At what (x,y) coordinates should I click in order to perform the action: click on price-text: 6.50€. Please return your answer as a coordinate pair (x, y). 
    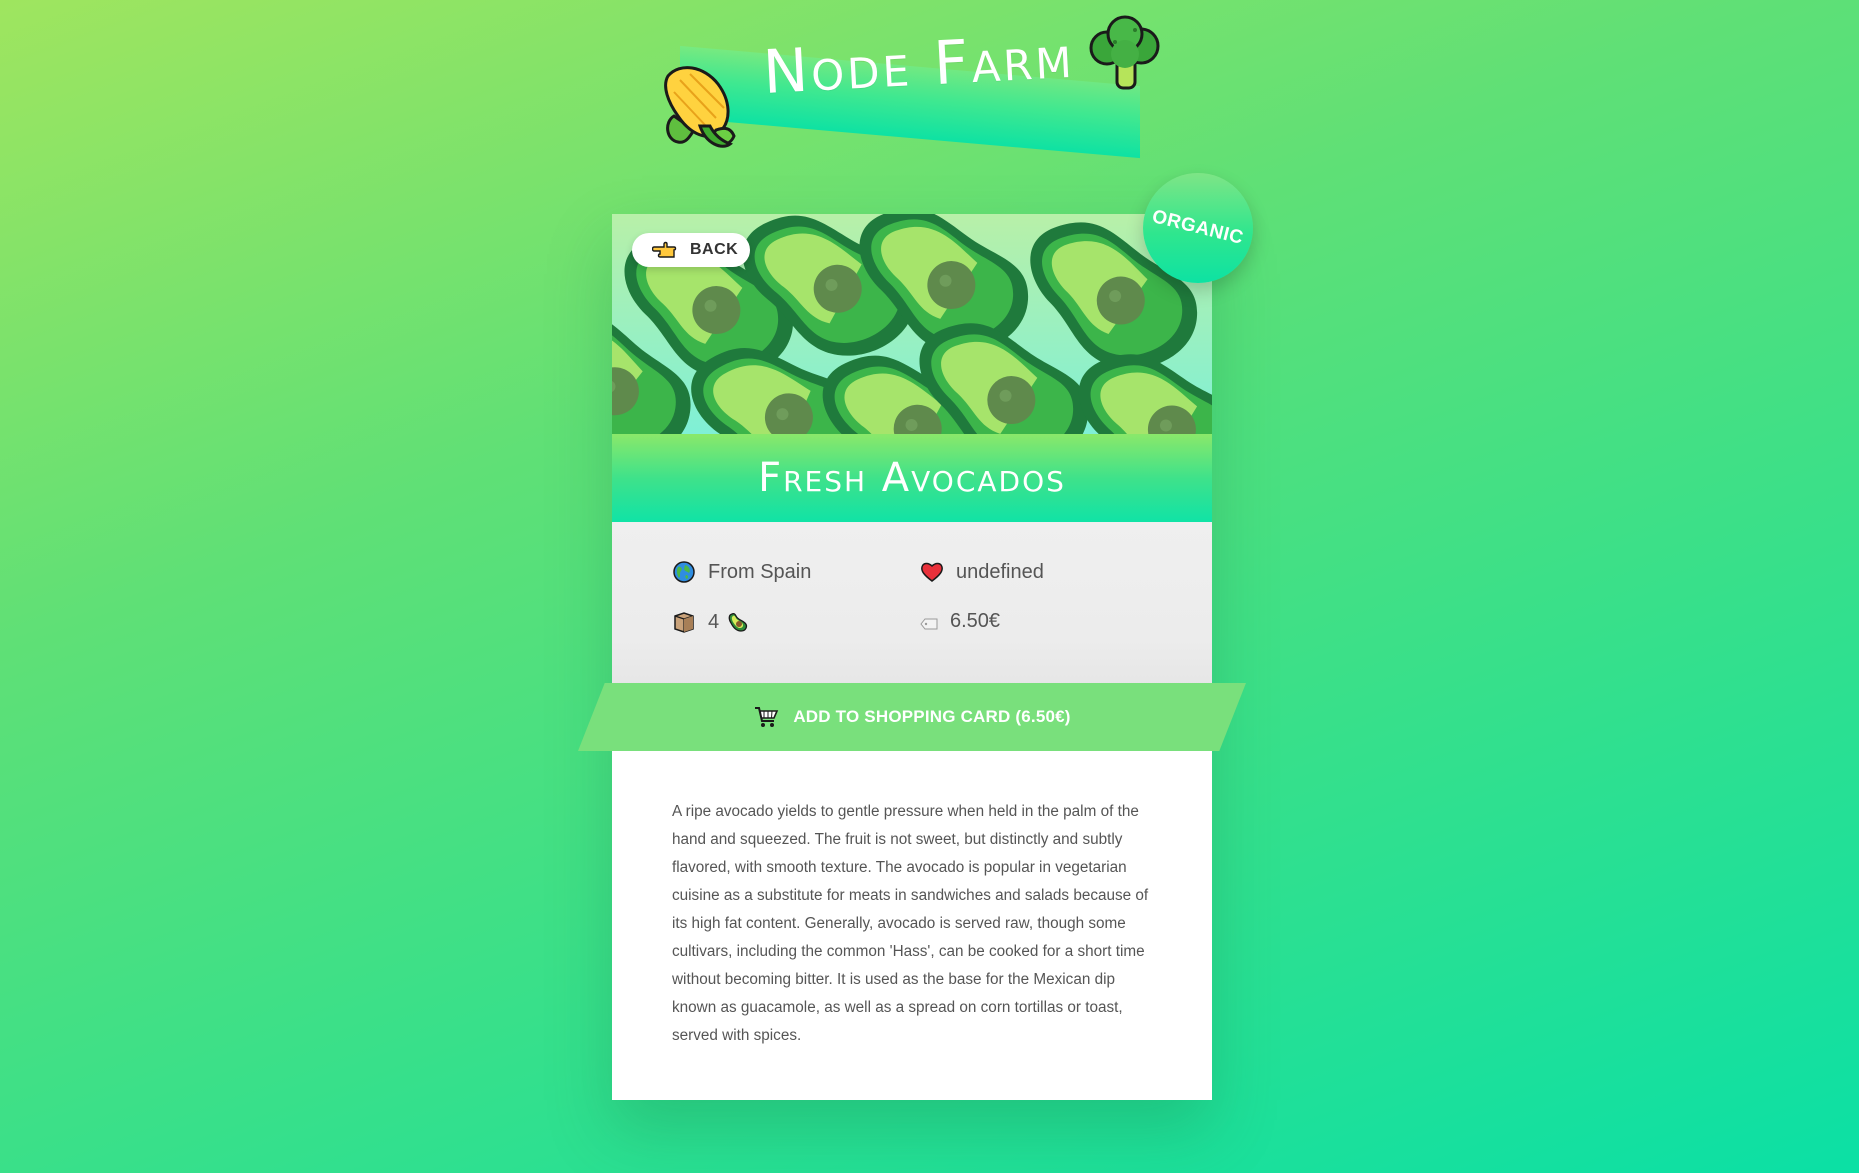
    Looking at the image, I should click on (975, 621).